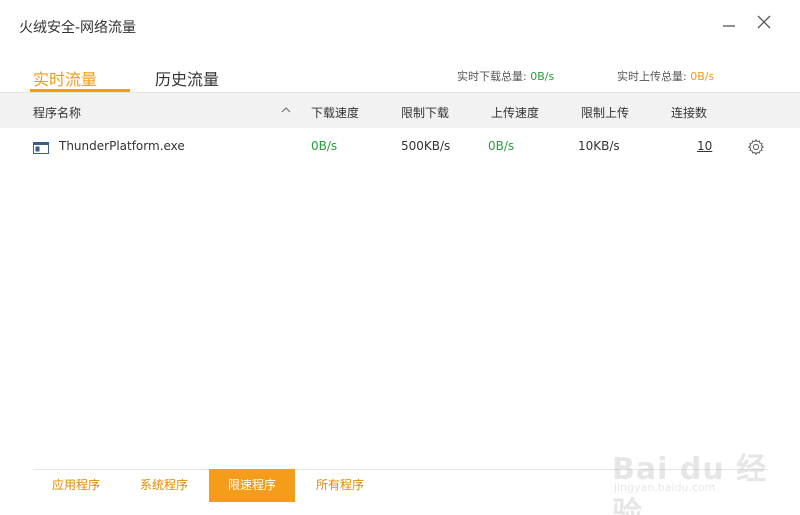  Describe the element at coordinates (78, 28) in the screenshot. I see `window-title: 火绒安全-网络流量` at that location.